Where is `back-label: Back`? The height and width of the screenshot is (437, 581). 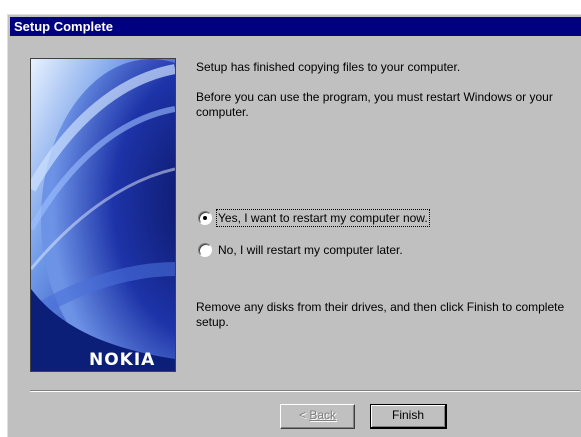 back-label: Back is located at coordinates (323, 415).